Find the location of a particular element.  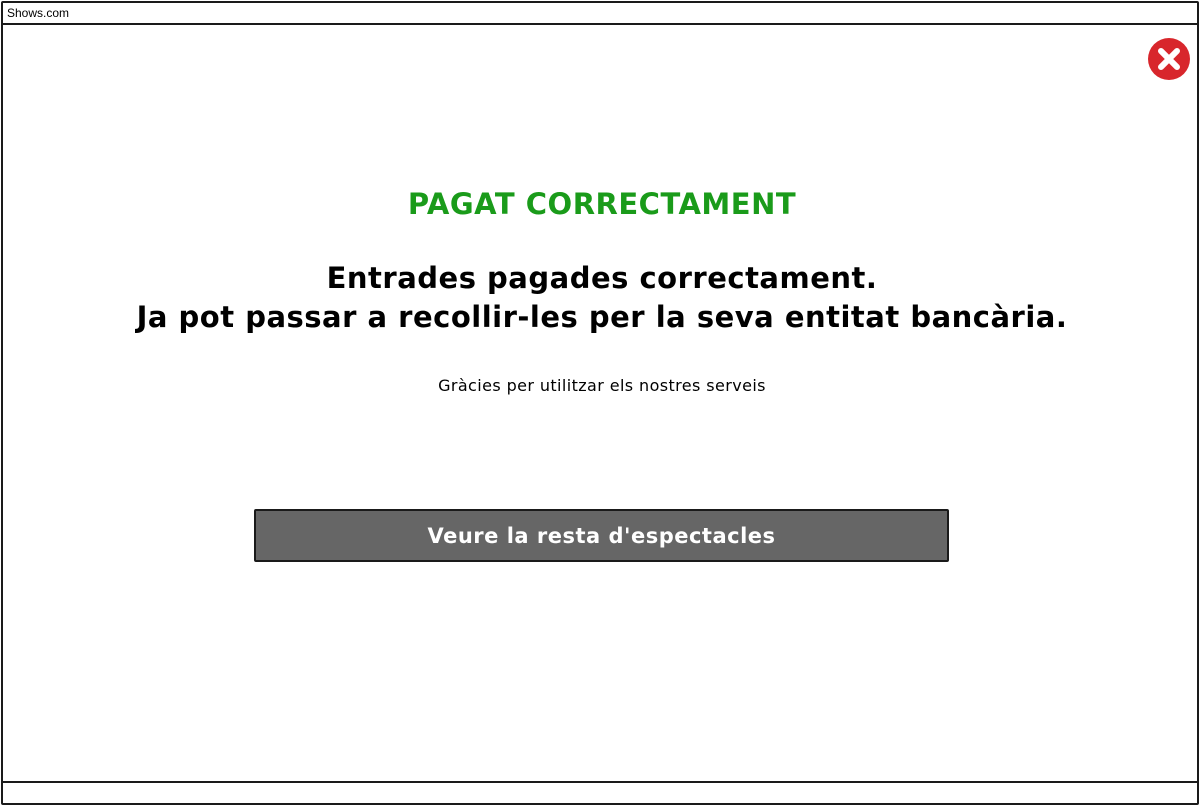

status-bar is located at coordinates (600, 792).